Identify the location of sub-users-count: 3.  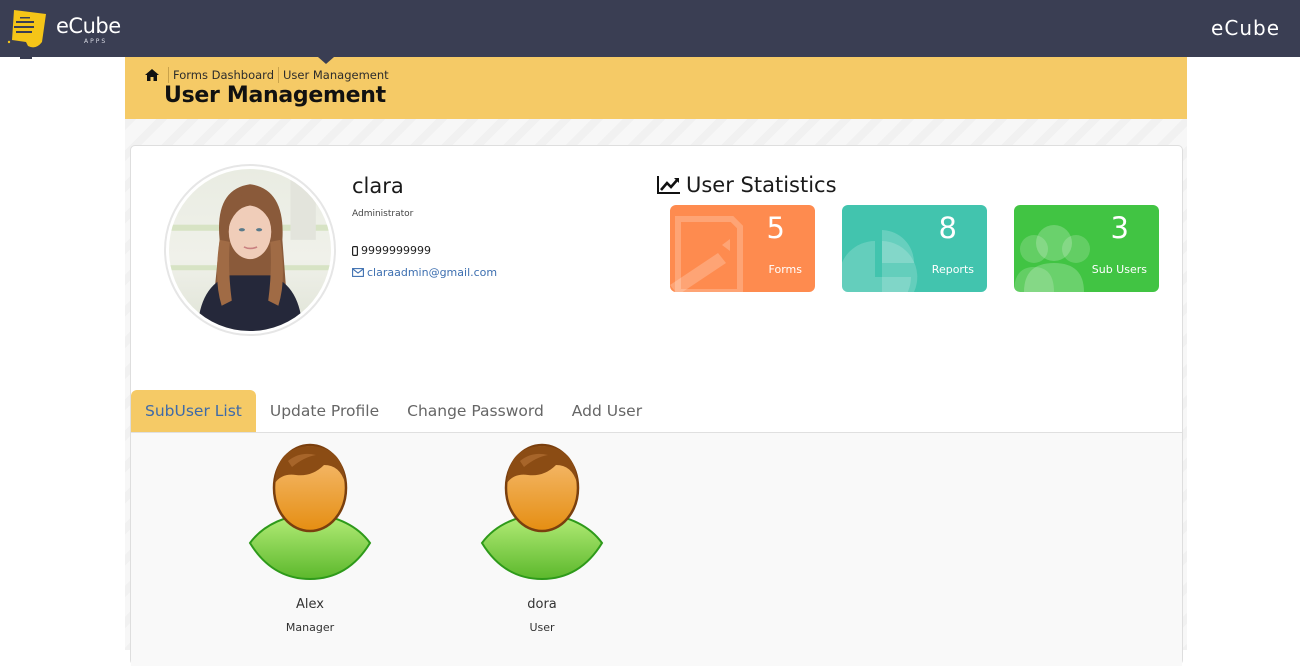
(1119, 228).